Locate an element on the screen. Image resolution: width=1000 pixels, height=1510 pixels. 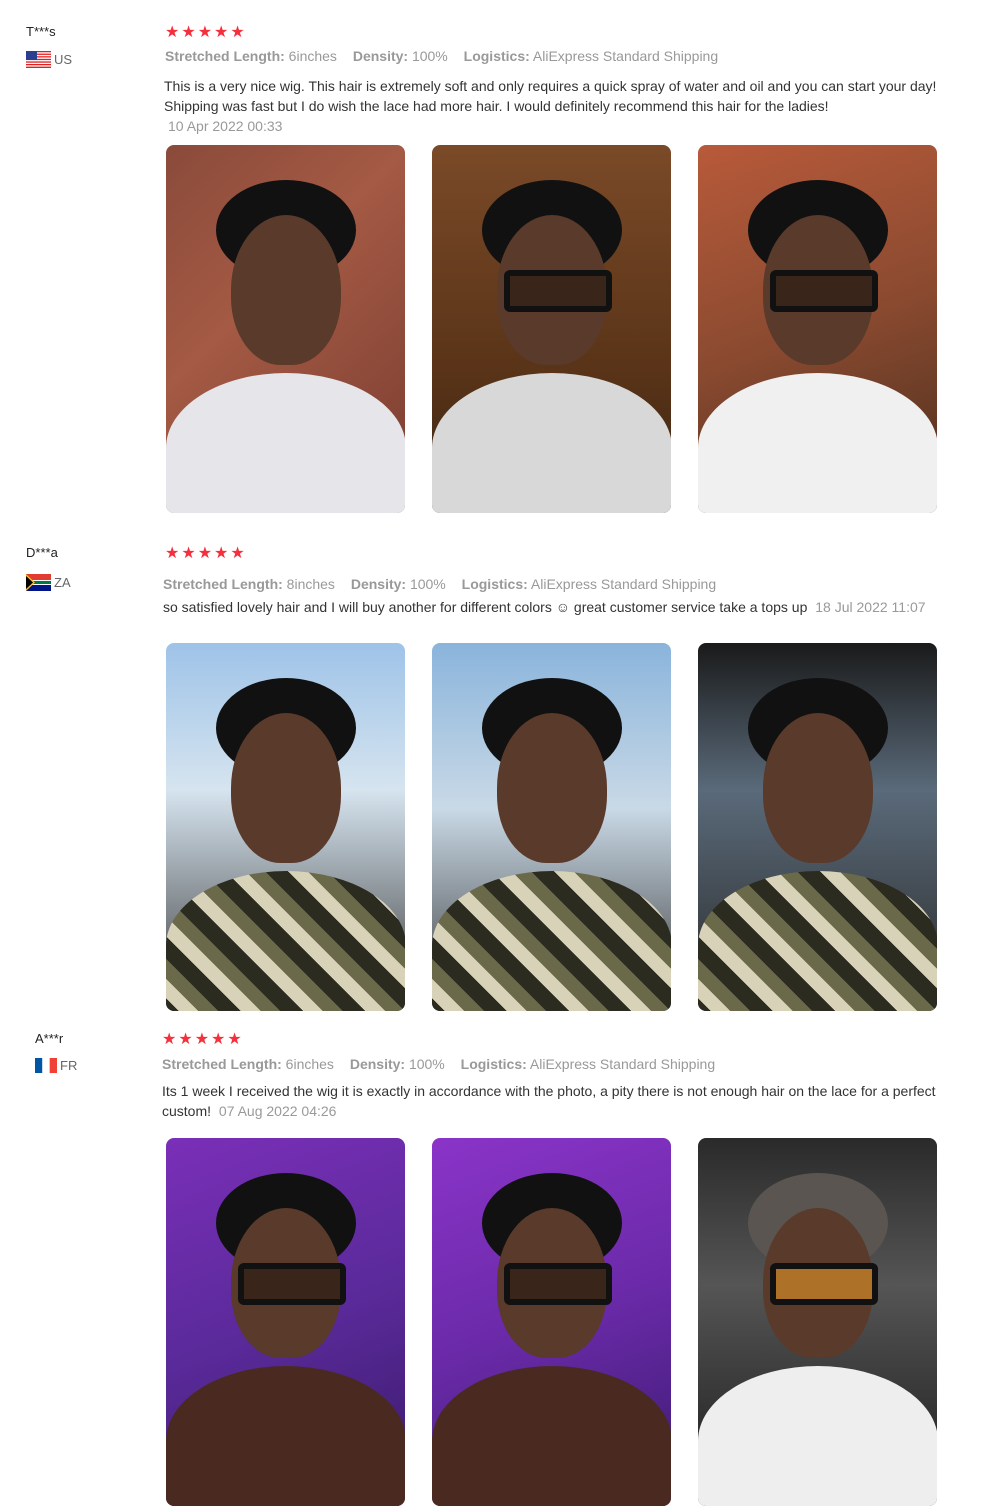
reviewer-country: US is located at coordinates (49, 59).